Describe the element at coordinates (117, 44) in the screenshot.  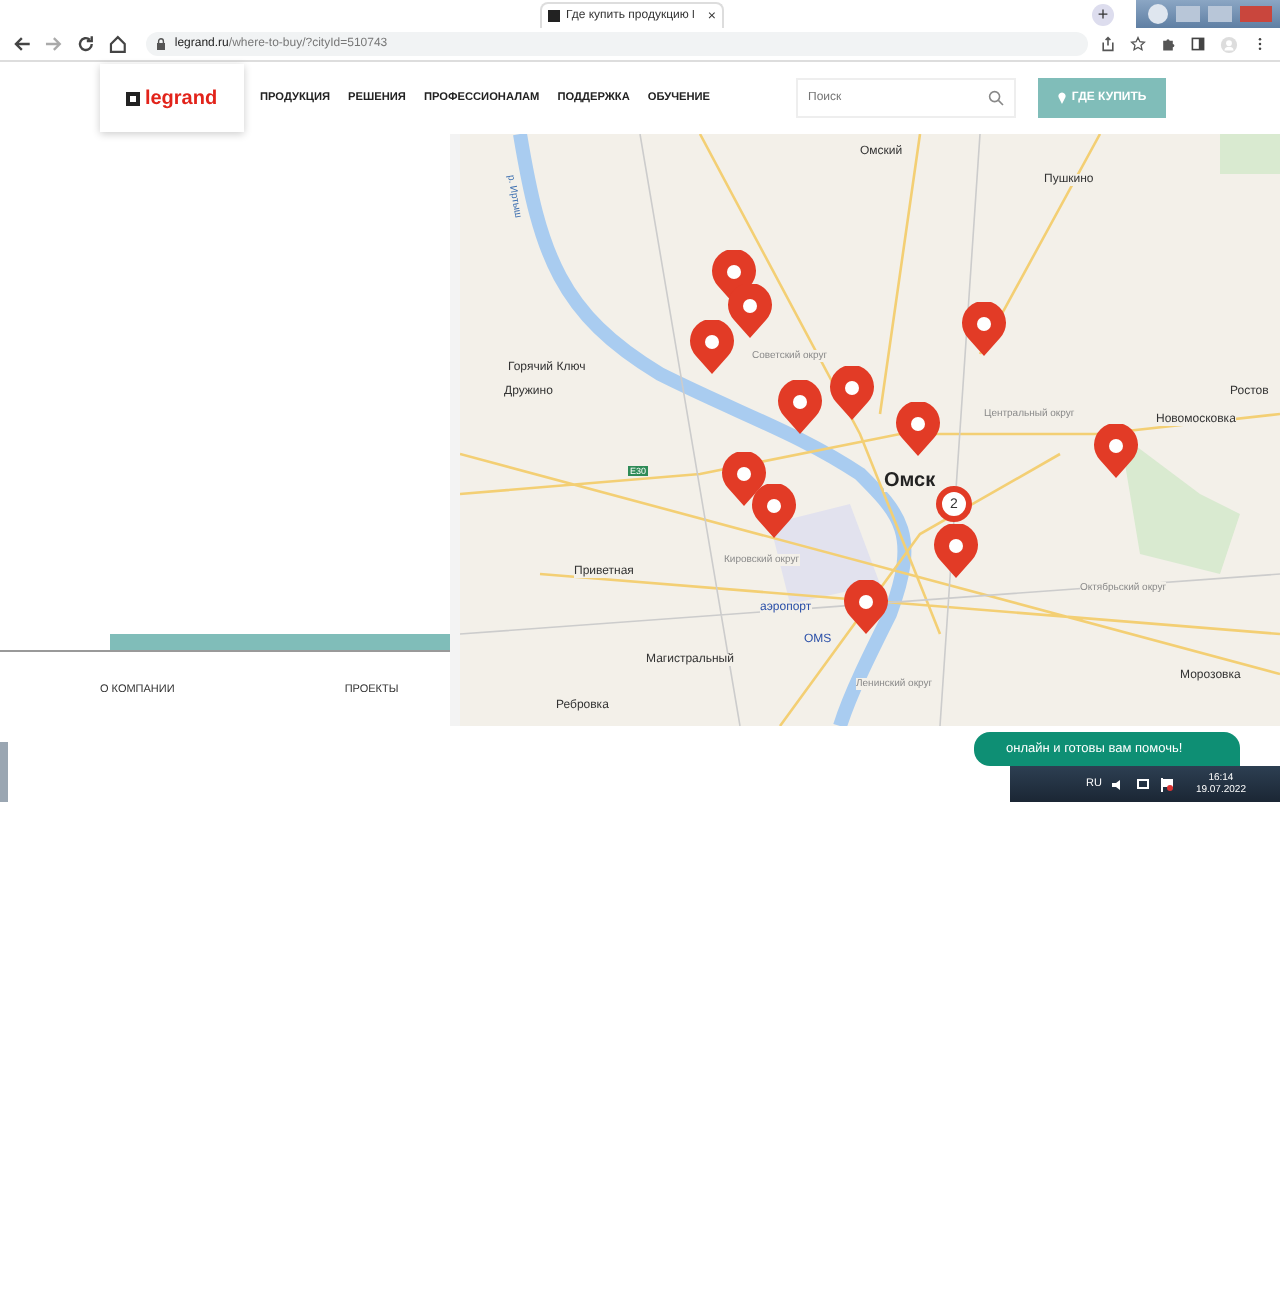
I see `home-icon` at that location.